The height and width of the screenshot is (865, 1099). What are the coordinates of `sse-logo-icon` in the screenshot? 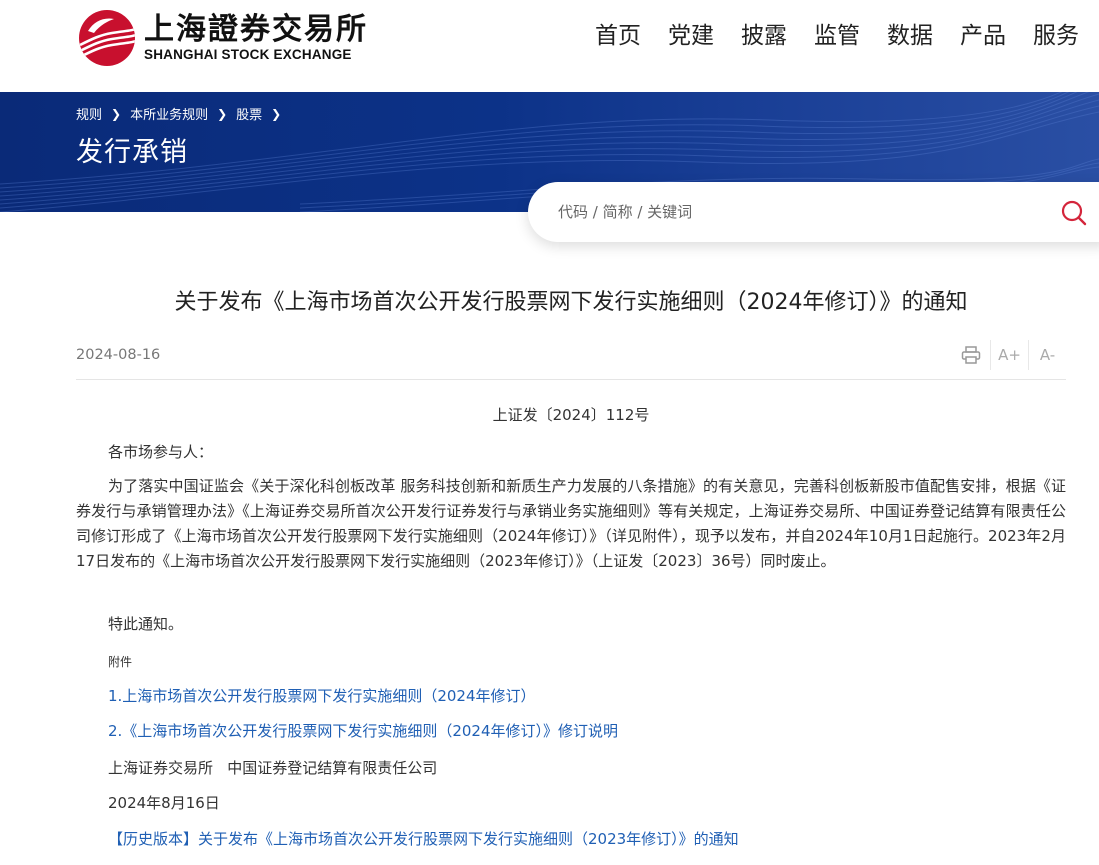 It's located at (107, 38).